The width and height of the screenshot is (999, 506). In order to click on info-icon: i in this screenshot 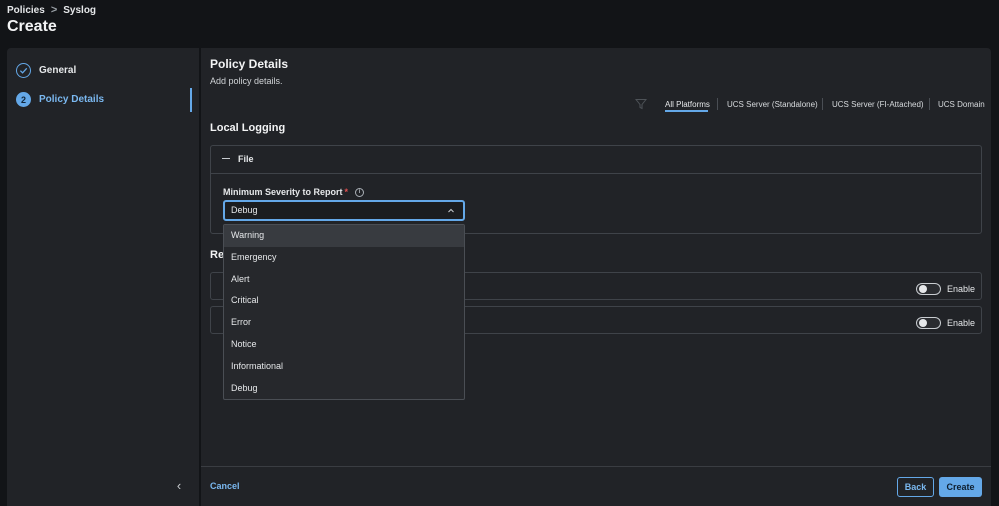, I will do `click(360, 192)`.